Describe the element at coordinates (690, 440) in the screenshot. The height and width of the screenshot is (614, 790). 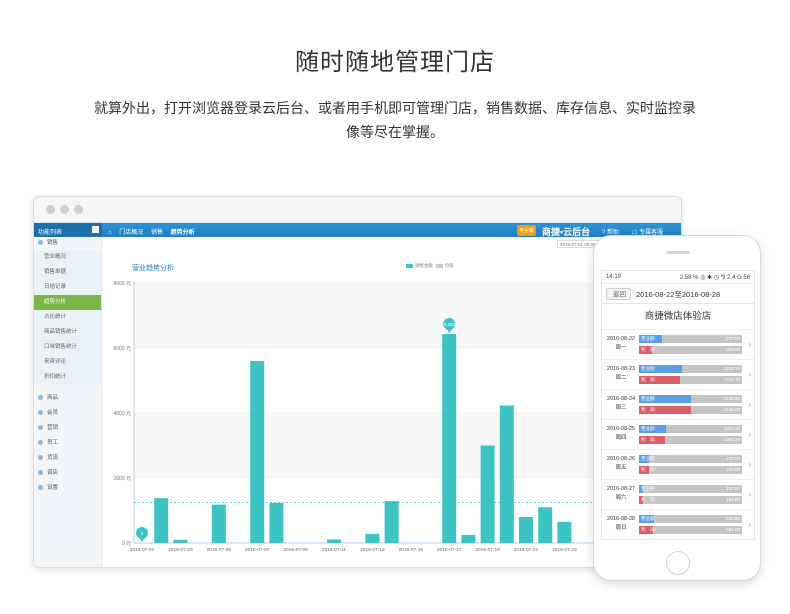
I see `profit-bar: 利 润: 1065.10` at that location.